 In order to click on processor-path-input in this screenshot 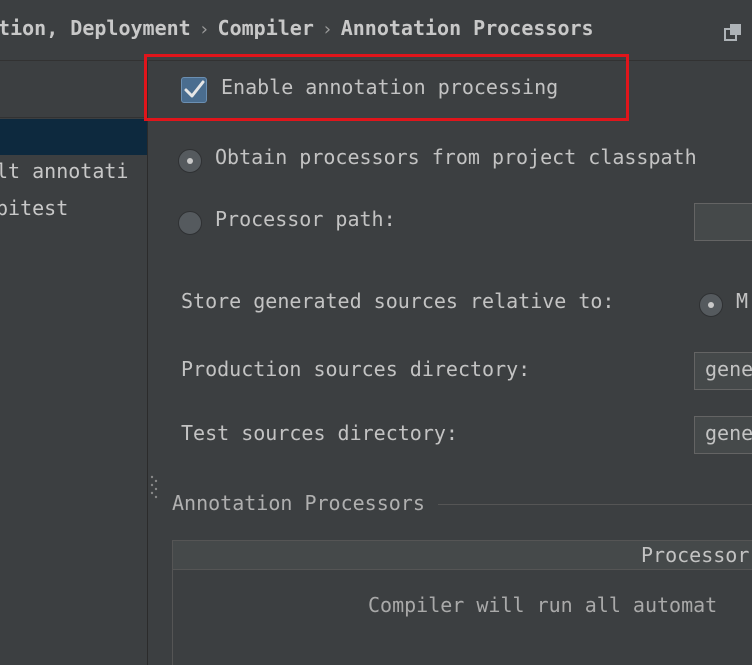, I will do `click(723, 222)`.